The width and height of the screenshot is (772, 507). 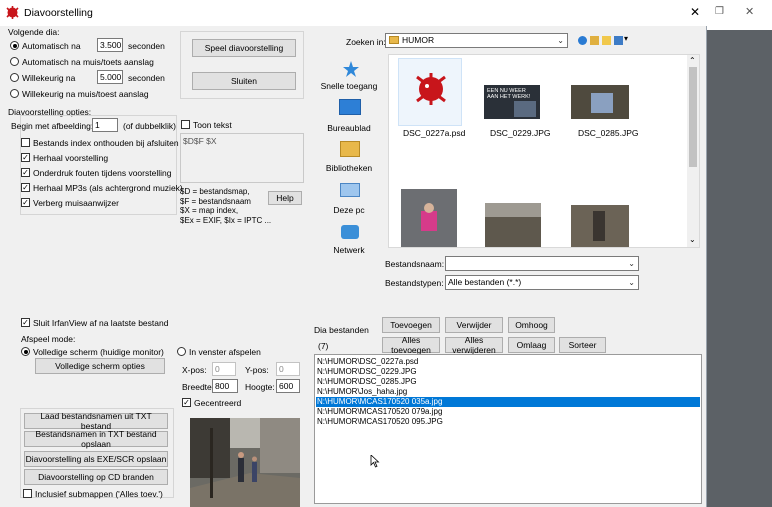 What do you see at coordinates (531, 325) in the screenshot?
I see `move-up-button: Omhoog` at bounding box center [531, 325].